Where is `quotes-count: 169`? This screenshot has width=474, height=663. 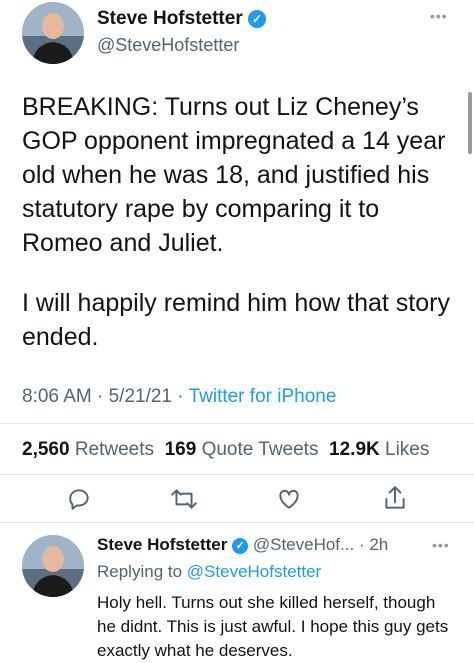 quotes-count: 169 is located at coordinates (180, 449).